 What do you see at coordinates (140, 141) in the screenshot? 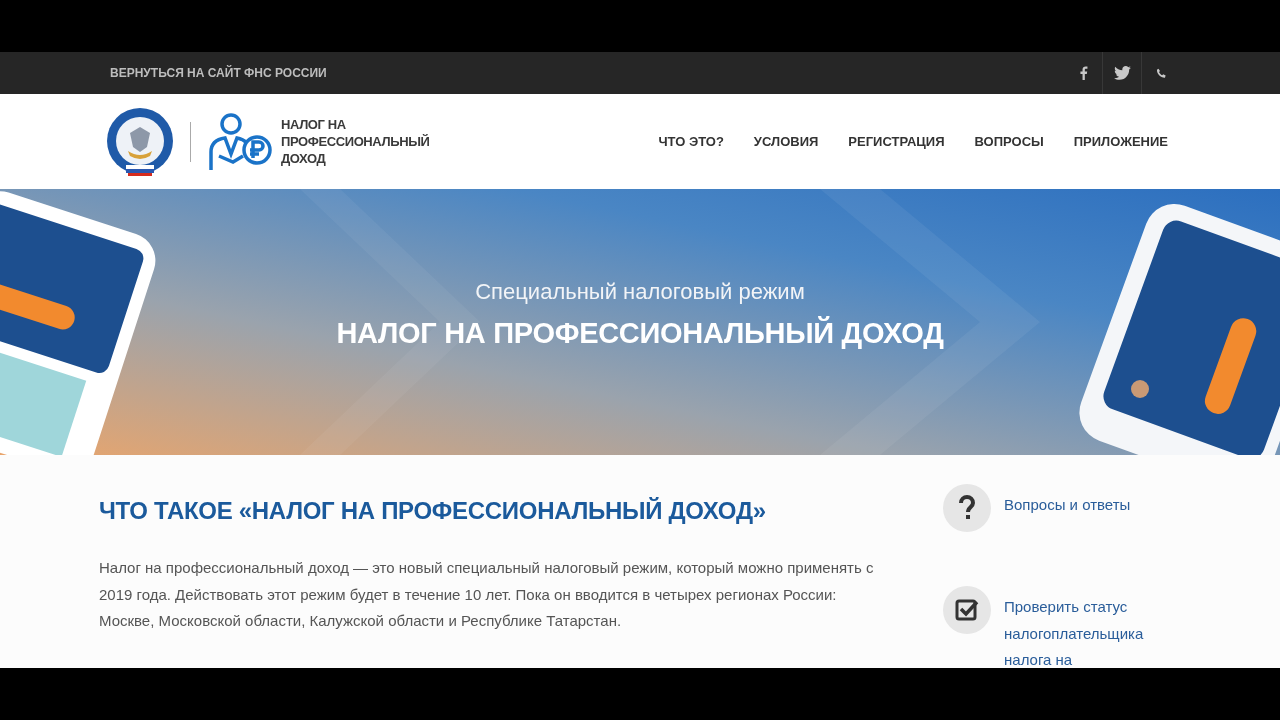
I see `emblem-logo-icon` at bounding box center [140, 141].